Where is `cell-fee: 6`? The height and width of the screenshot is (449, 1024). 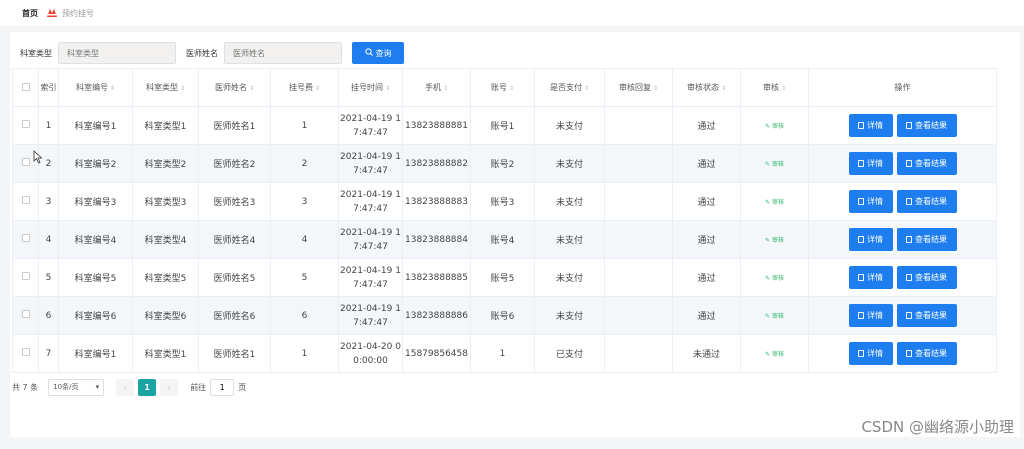 cell-fee: 6 is located at coordinates (304, 315).